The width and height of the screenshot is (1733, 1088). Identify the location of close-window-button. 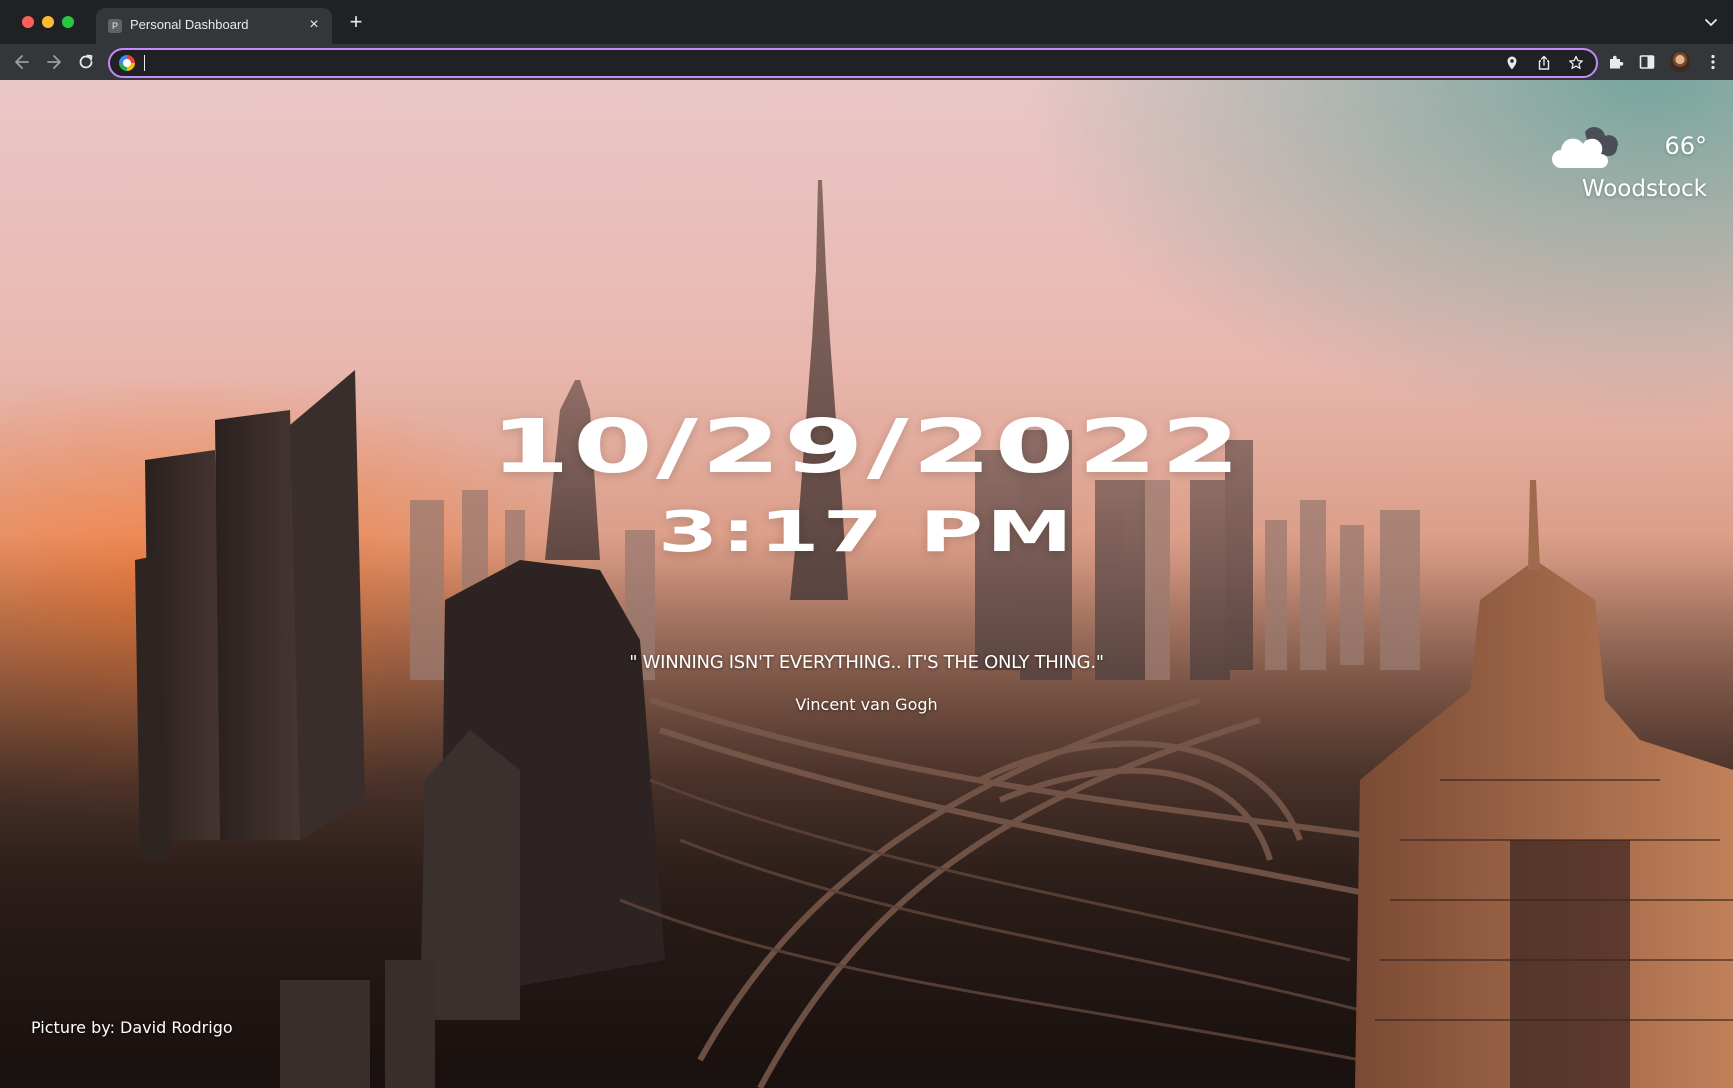
(28, 22).